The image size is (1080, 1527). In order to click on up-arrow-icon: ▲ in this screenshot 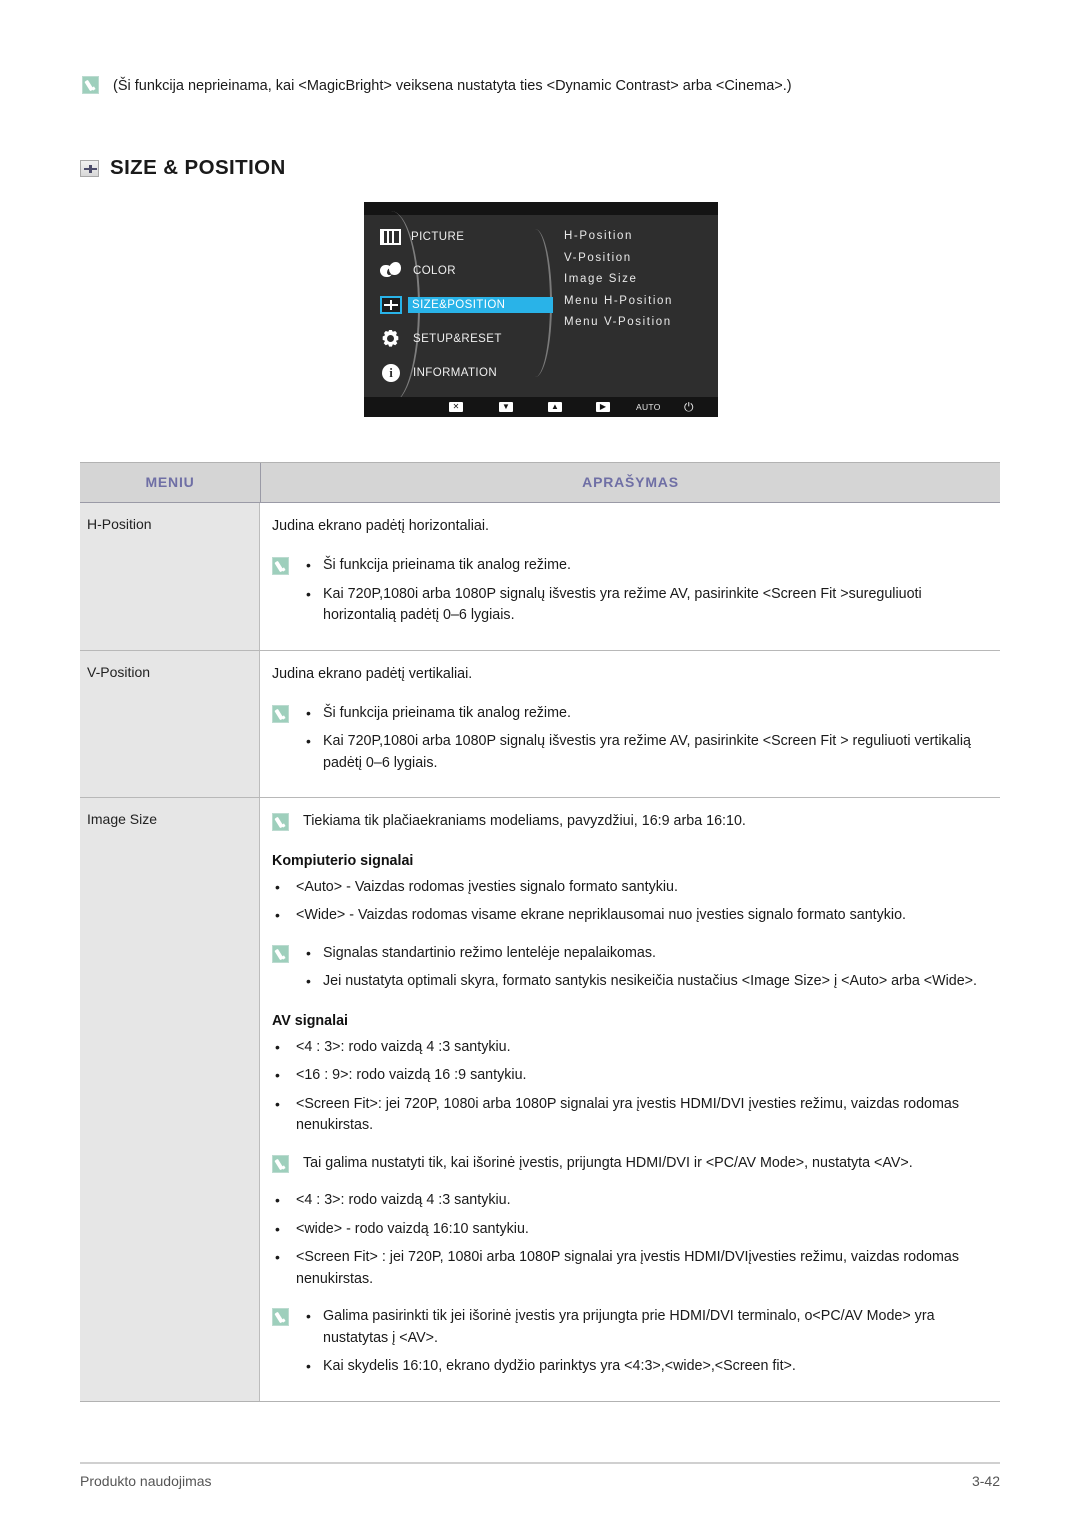, I will do `click(555, 407)`.